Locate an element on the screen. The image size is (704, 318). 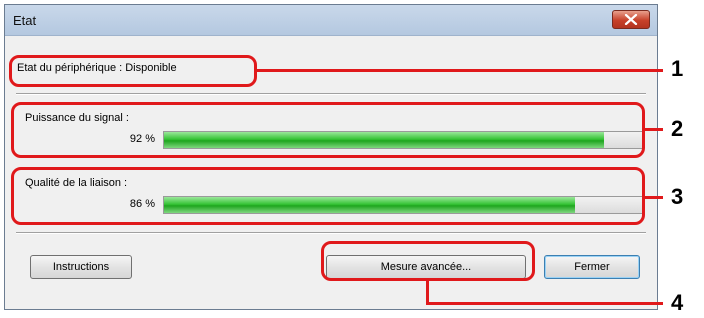
title-bar: Etat is located at coordinates (331, 20).